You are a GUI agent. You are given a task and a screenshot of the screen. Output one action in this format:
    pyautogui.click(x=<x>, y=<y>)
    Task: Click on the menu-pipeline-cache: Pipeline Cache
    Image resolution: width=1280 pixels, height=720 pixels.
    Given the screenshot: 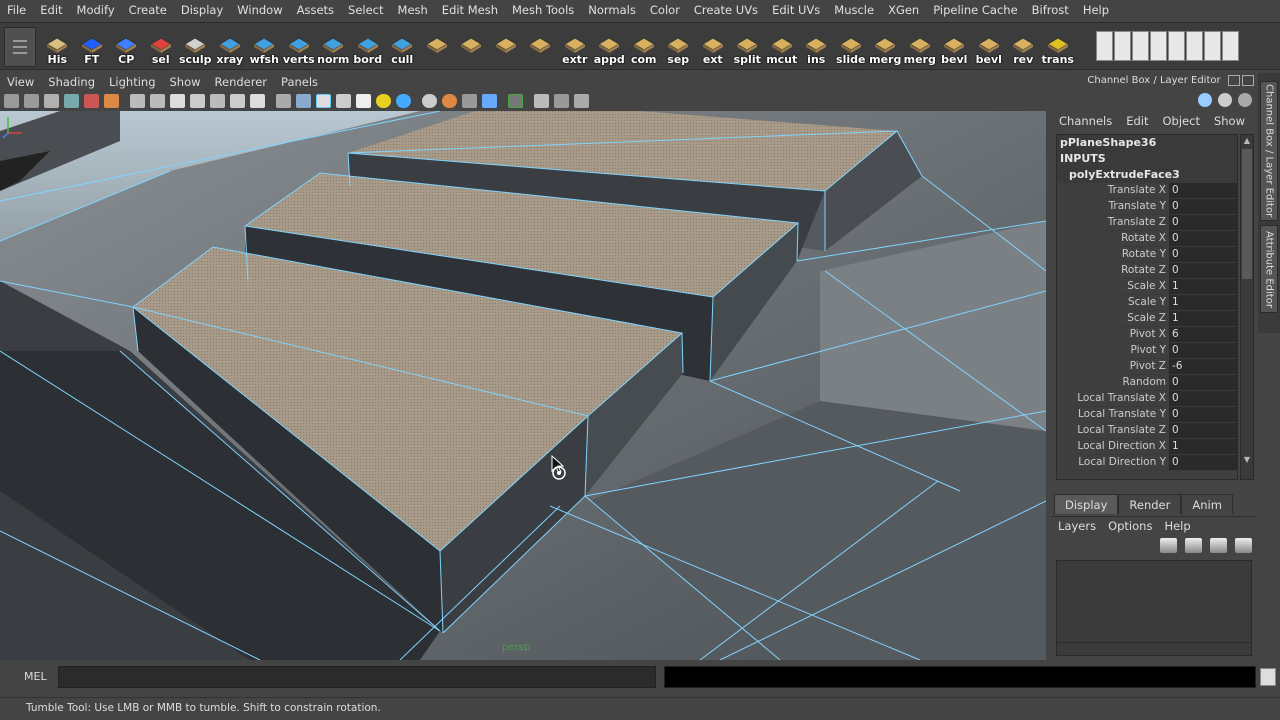 What is the action you would take?
    pyautogui.click(x=975, y=10)
    